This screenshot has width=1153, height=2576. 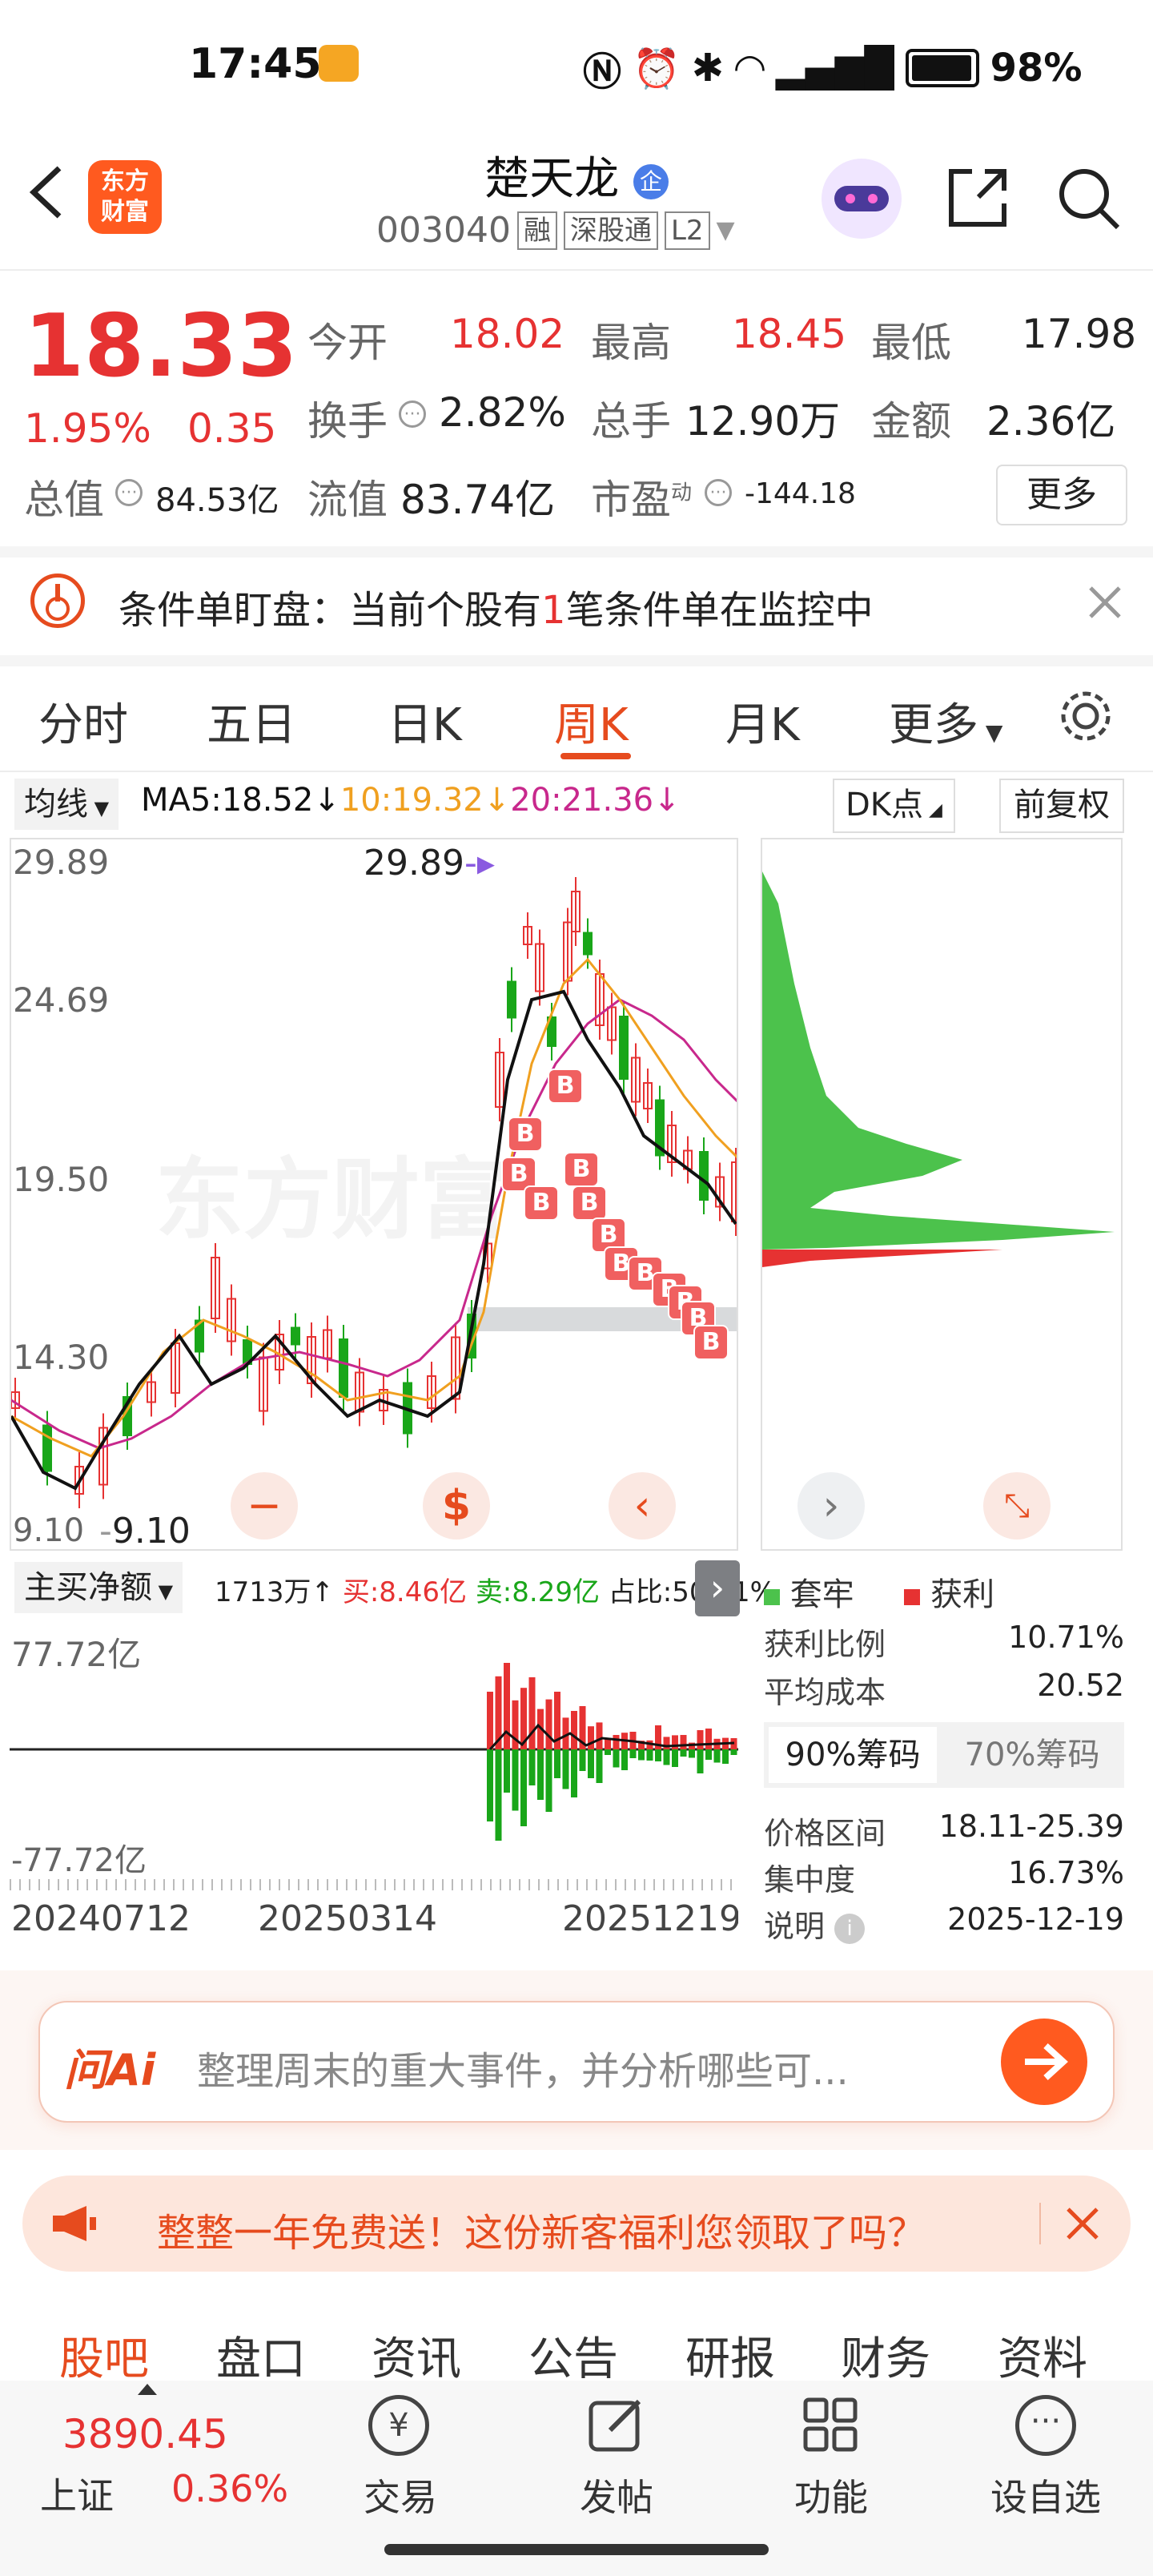 I want to click on ai-assistant-avatar, so click(x=862, y=199).